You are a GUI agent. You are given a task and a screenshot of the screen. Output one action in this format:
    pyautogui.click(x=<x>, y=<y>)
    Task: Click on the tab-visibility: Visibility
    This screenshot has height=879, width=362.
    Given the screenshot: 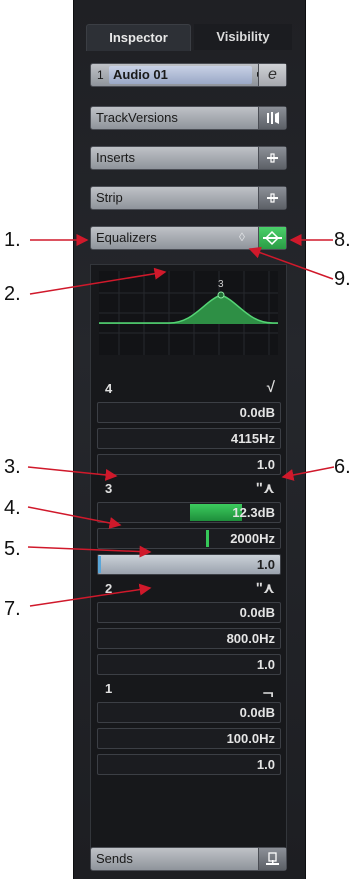 What is the action you would take?
    pyautogui.click(x=243, y=37)
    